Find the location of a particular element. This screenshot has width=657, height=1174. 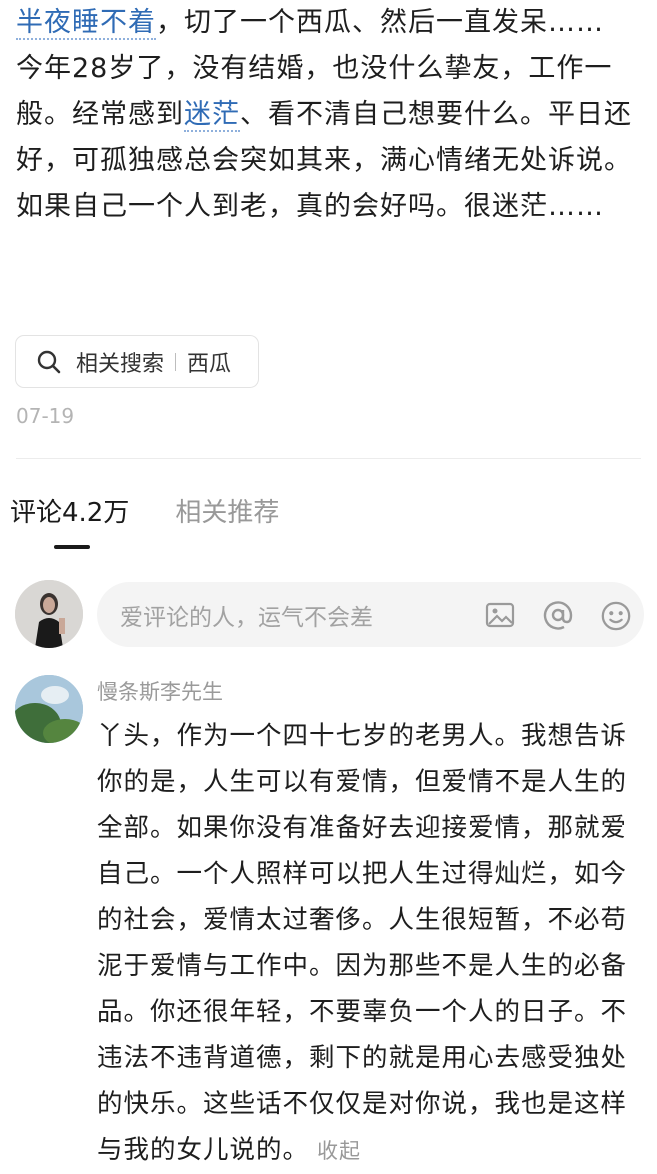

related-search-label: 相关搜索 is located at coordinates (120, 364).